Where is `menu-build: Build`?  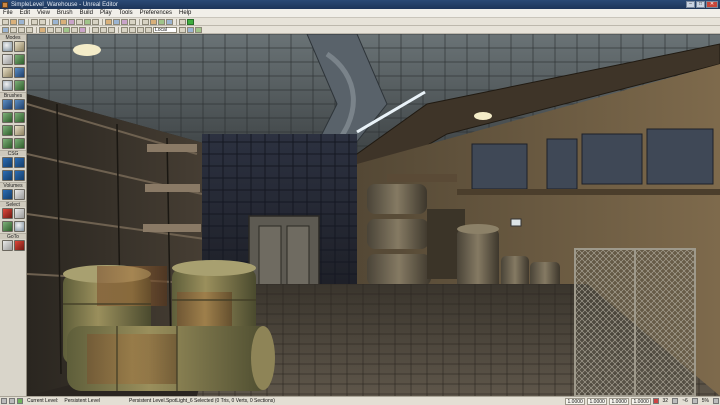 menu-build: Build is located at coordinates (86, 13).